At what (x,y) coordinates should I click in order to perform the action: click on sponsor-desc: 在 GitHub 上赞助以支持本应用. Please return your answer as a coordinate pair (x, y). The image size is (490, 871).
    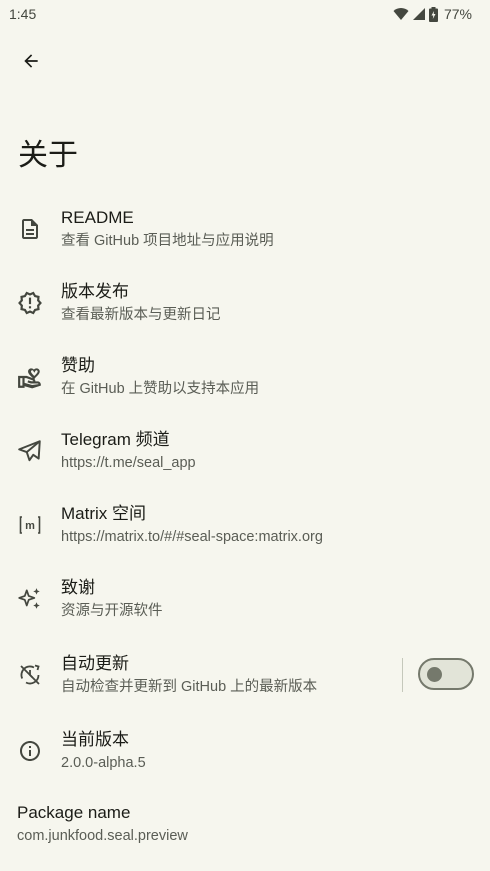
    Looking at the image, I should click on (160, 389).